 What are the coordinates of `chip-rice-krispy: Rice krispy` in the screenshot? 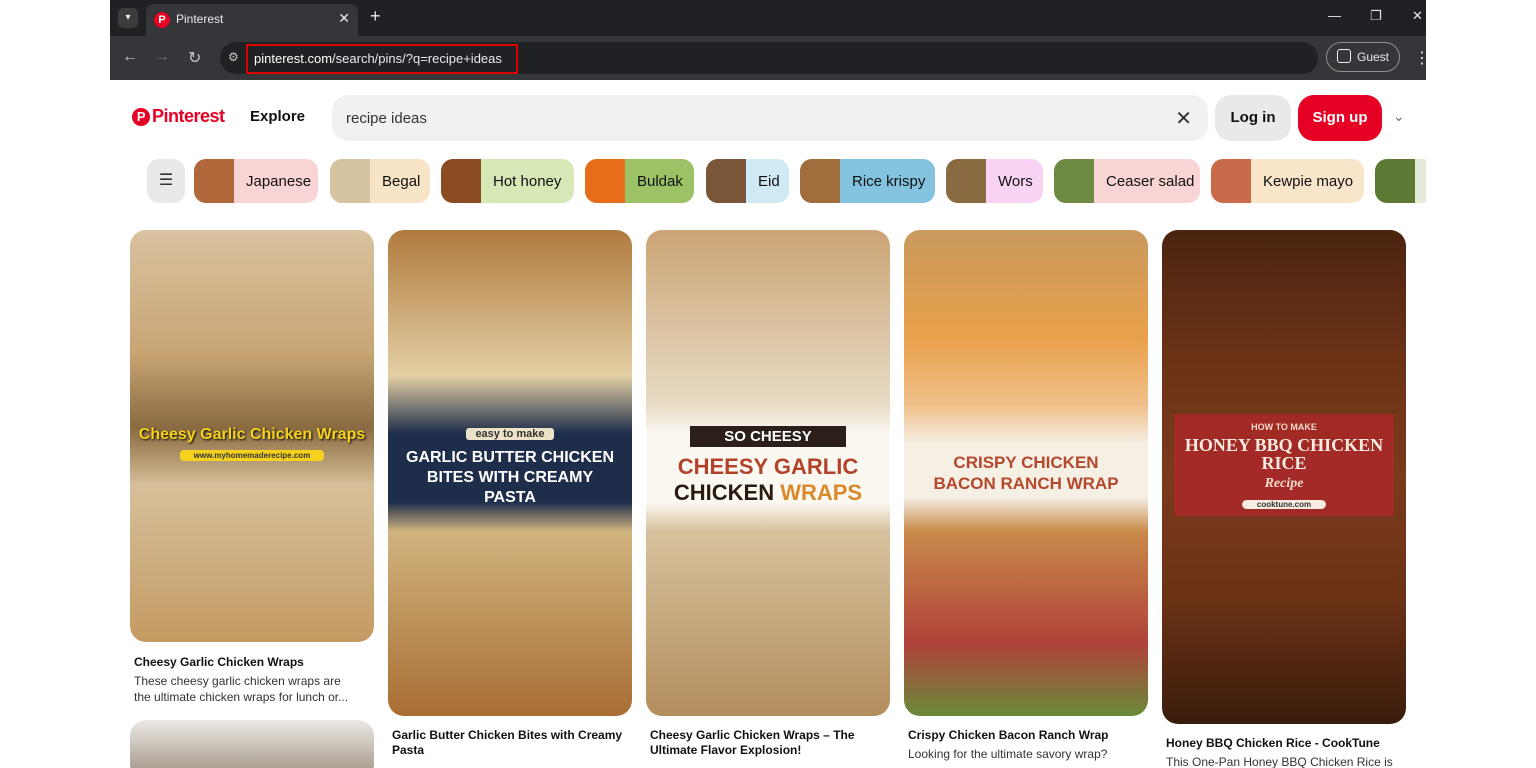 It's located at (867, 181).